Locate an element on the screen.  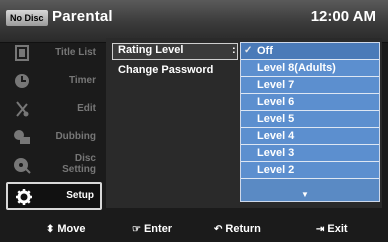
dubbing-icon is located at coordinates (22, 137).